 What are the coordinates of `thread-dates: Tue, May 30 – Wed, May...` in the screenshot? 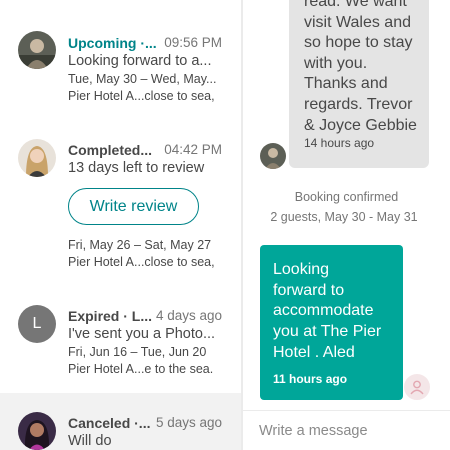 It's located at (142, 79).